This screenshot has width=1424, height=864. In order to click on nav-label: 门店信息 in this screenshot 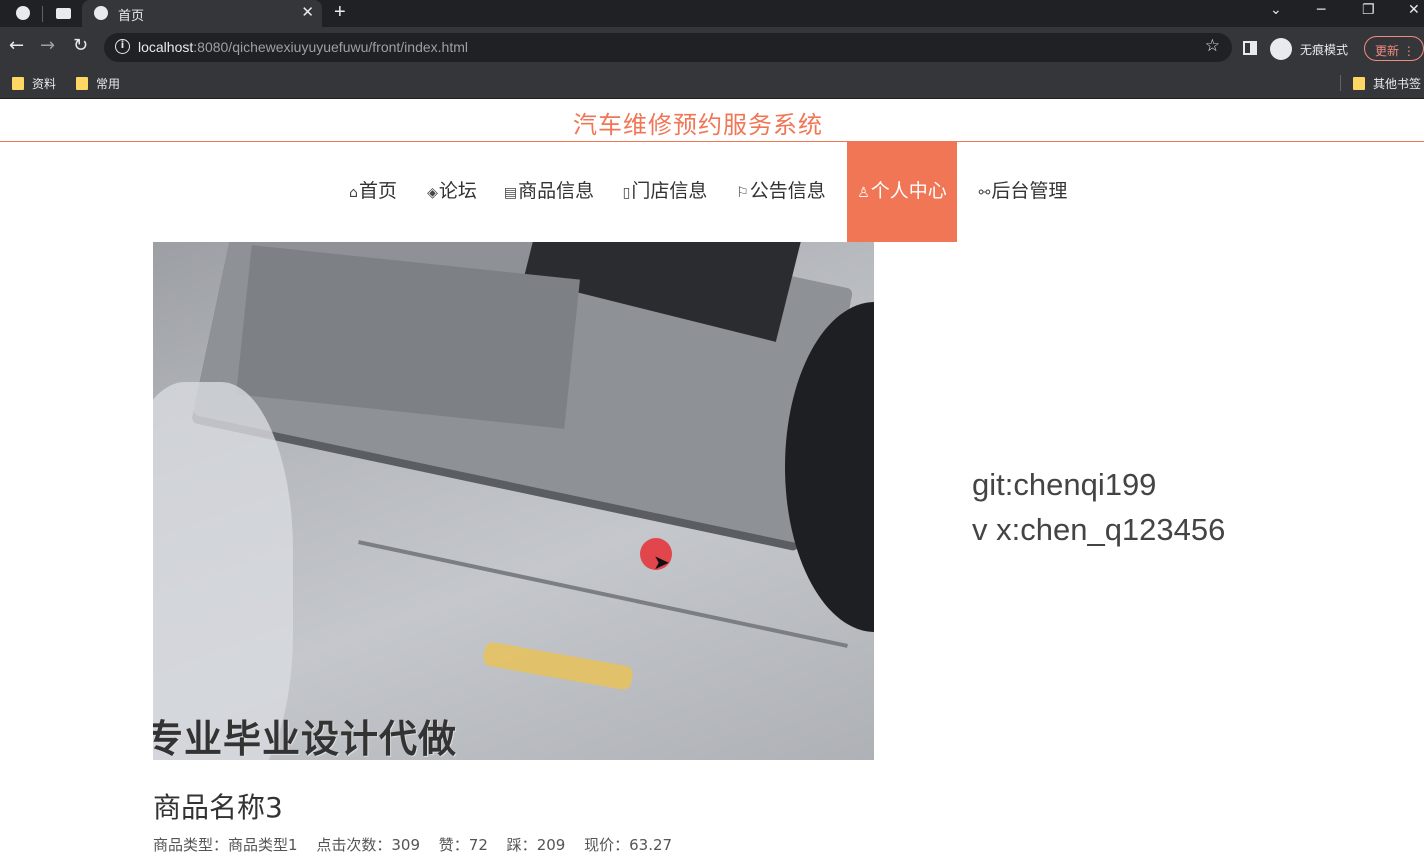, I will do `click(669, 191)`.